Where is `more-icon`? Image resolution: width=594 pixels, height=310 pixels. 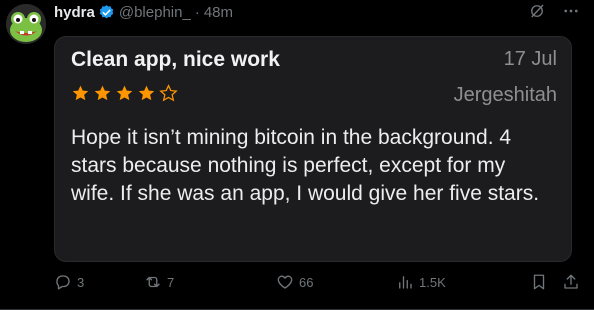
more-icon is located at coordinates (571, 13).